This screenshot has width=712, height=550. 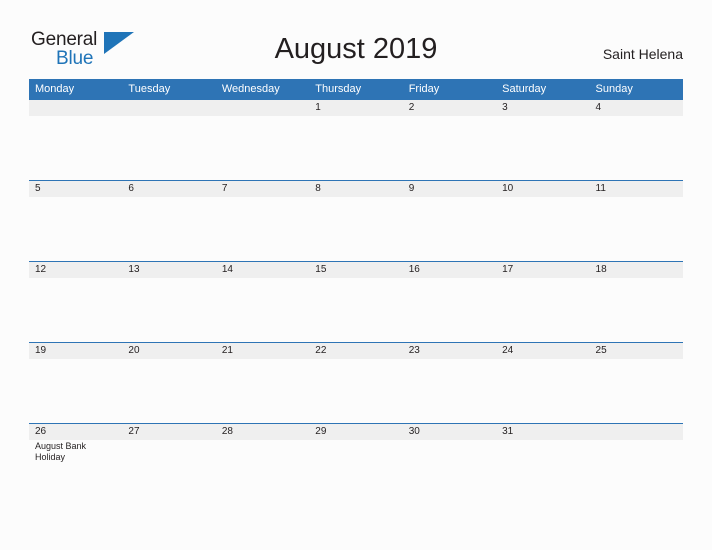 I want to click on day-number: 22, so click(x=355, y=351).